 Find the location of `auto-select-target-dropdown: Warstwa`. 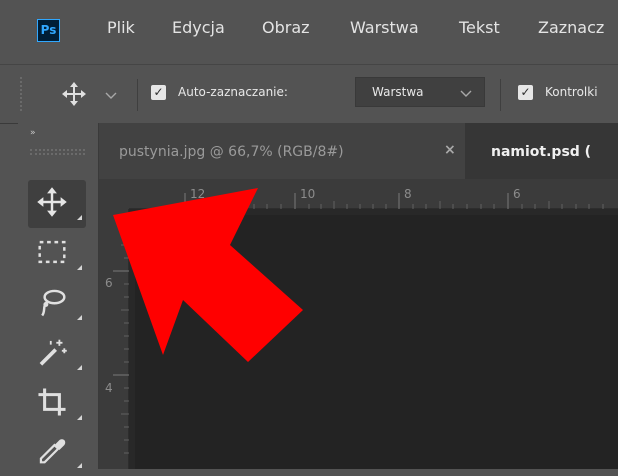

auto-select-target-dropdown: Warstwa is located at coordinates (420, 92).